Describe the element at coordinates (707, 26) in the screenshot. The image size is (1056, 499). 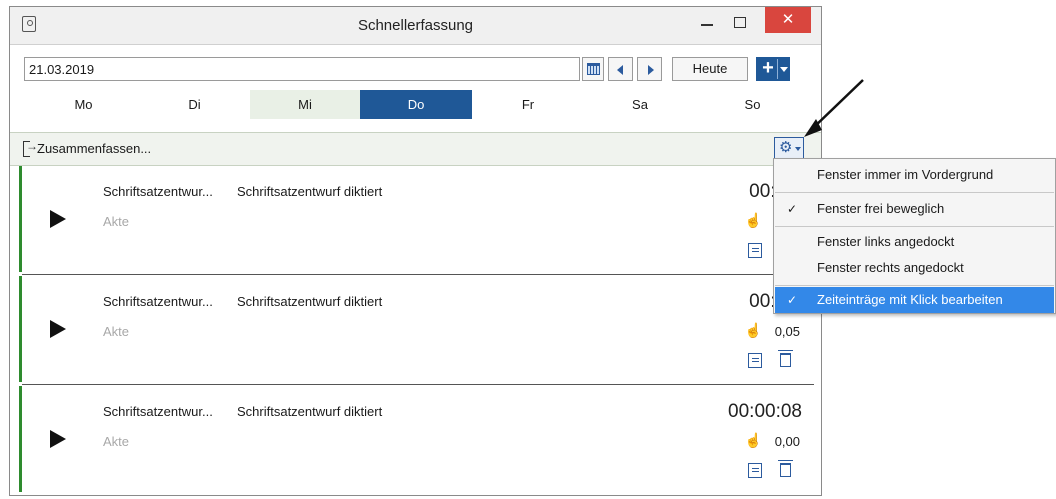
I see `minimize-button` at that location.